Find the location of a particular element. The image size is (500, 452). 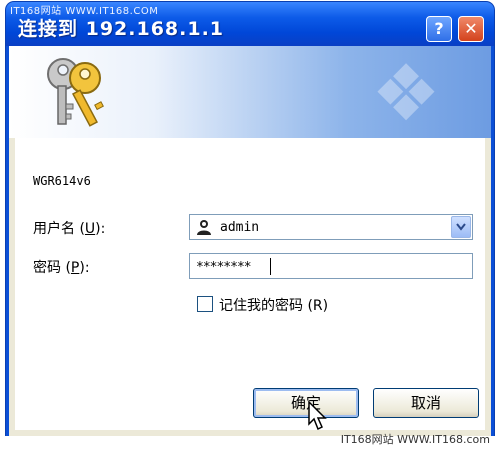

username-label: 用户名 (U): is located at coordinates (69, 228).